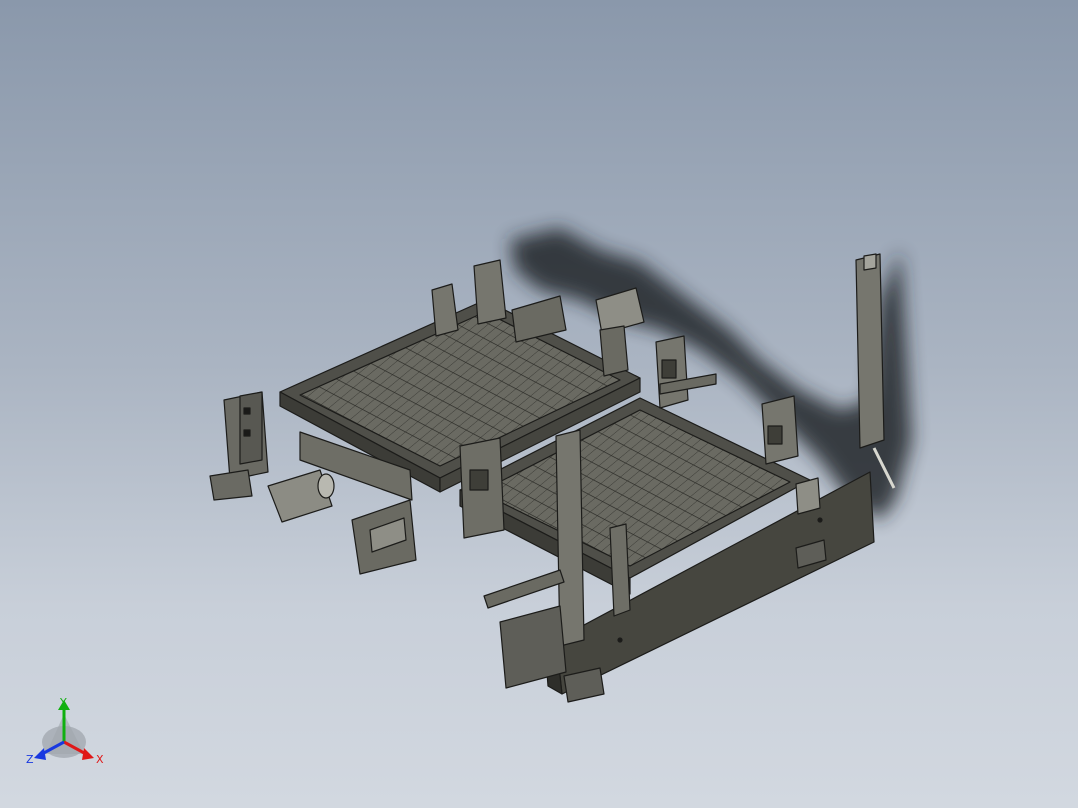 The image size is (1078, 808). What do you see at coordinates (40, 754) in the screenshot?
I see `z-axis-arrowhead` at bounding box center [40, 754].